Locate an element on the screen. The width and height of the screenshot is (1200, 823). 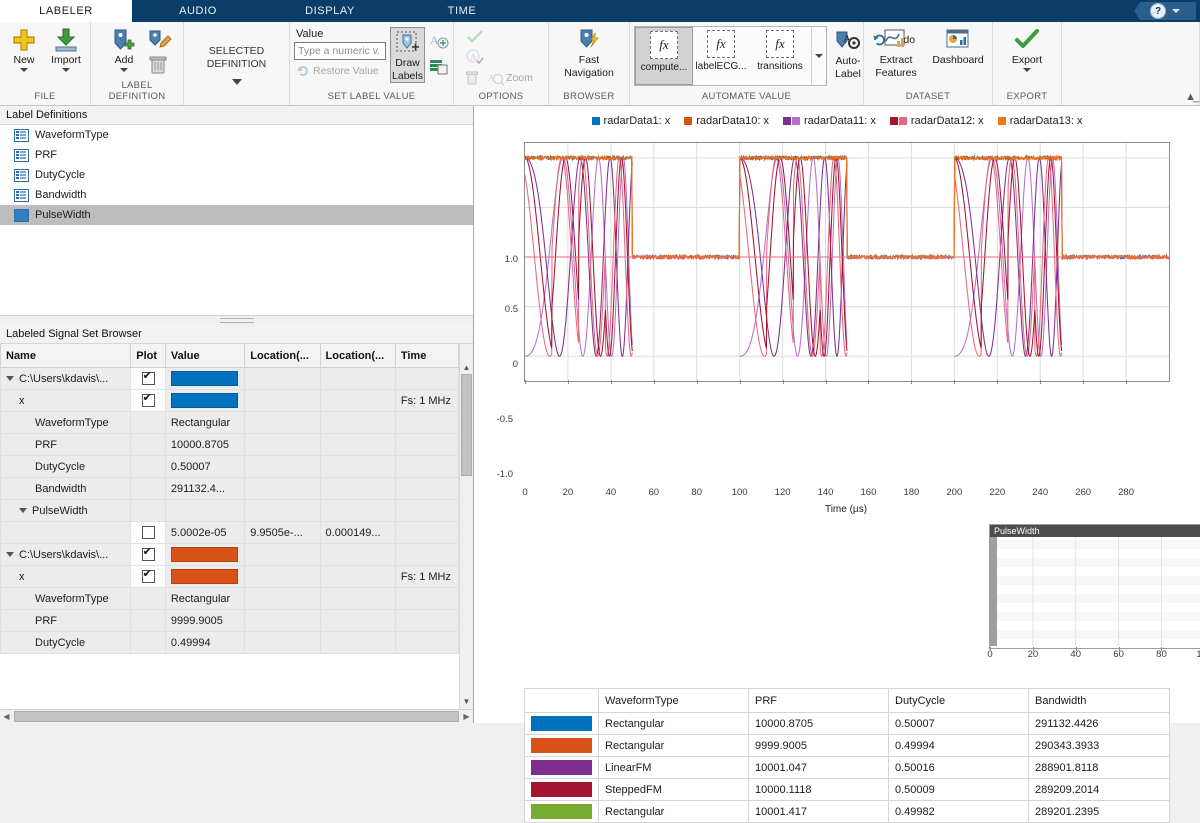
feature-col-dutycycle: DutyCycle is located at coordinates (958, 700).